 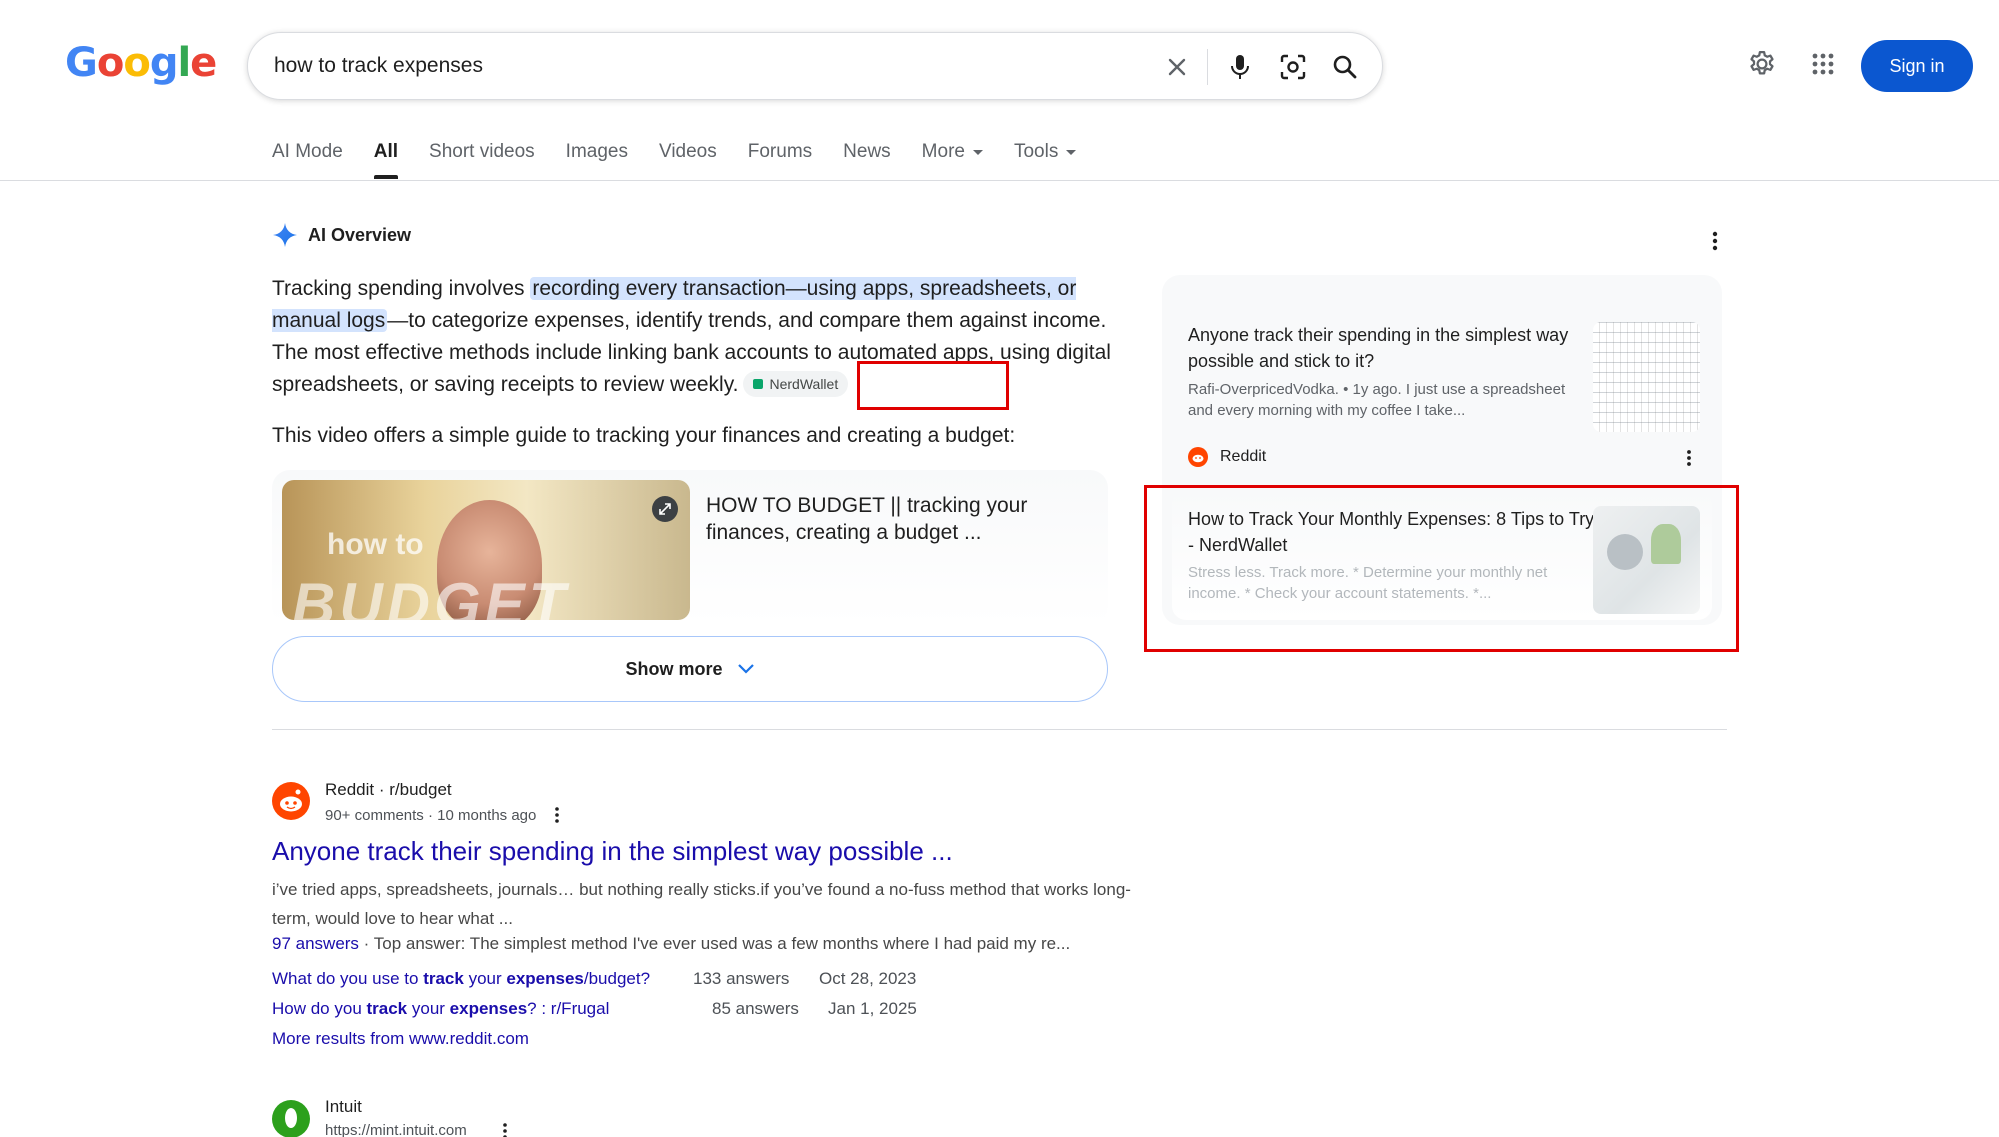 What do you see at coordinates (1646, 377) in the screenshot?
I see `source-thumbnail` at bounding box center [1646, 377].